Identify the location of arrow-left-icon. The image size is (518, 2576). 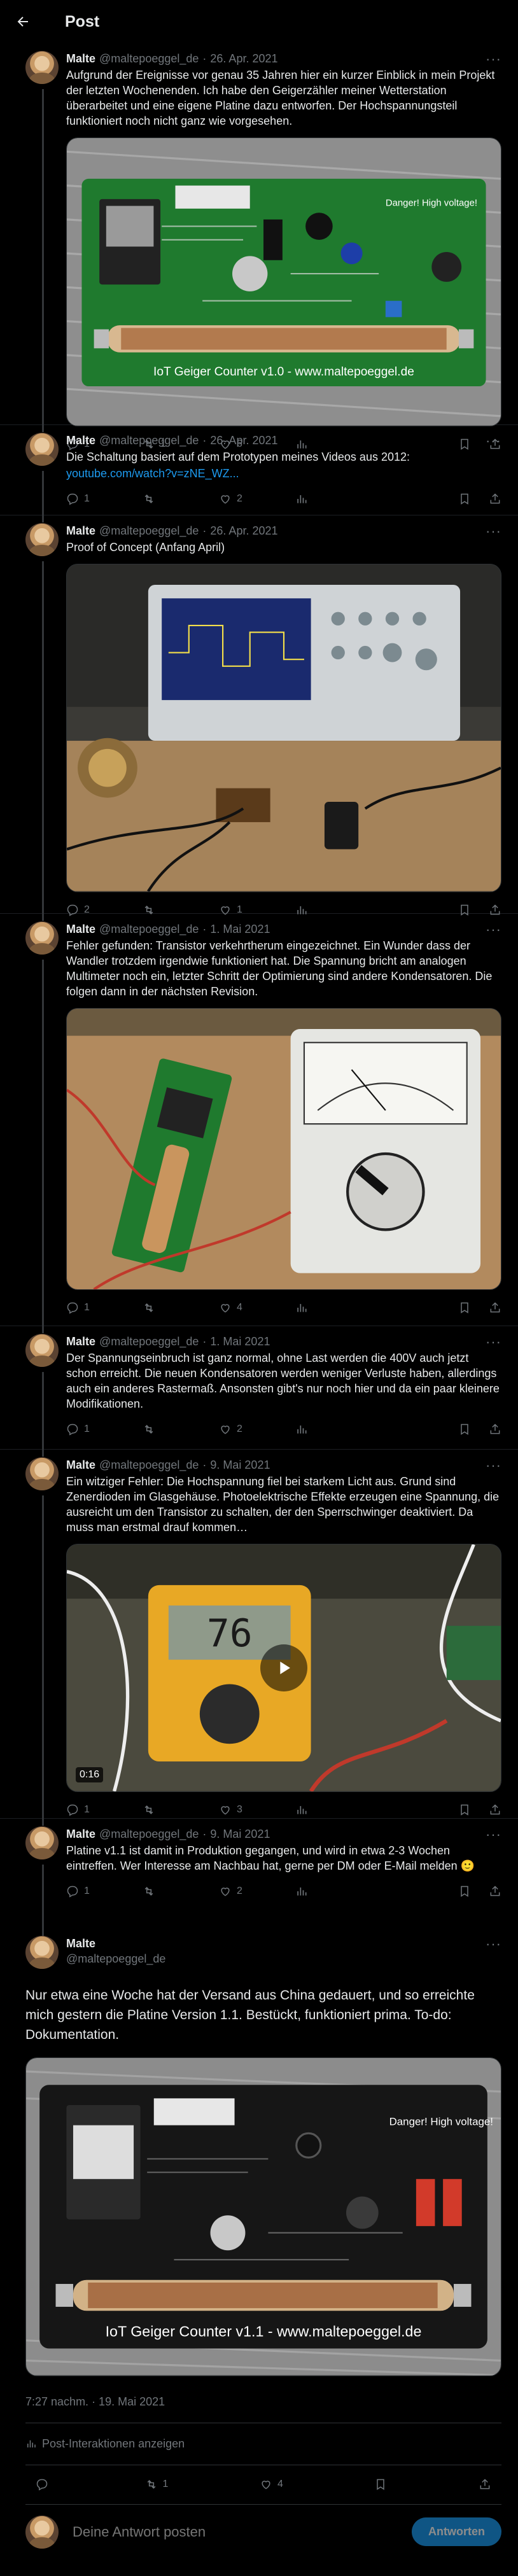
(22, 22).